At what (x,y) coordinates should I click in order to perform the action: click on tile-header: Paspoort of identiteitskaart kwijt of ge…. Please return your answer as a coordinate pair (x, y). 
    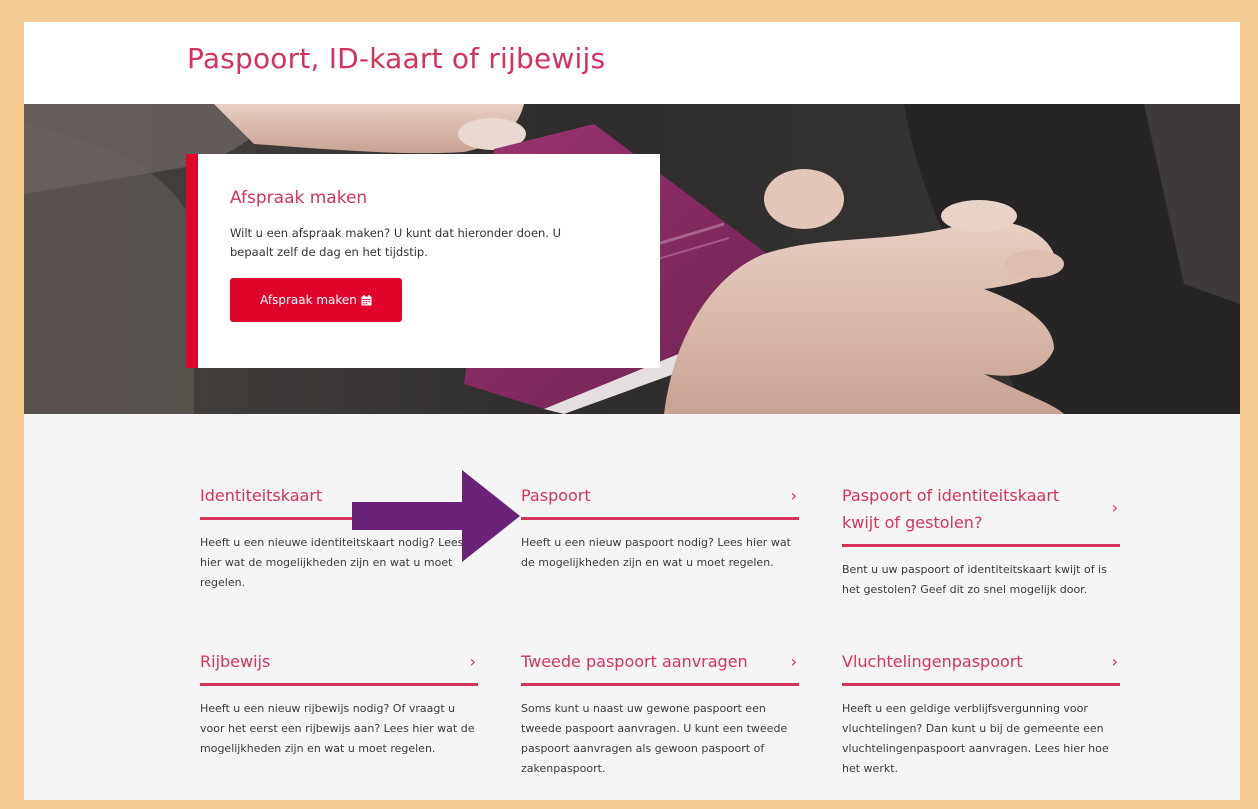
    Looking at the image, I should click on (981, 514).